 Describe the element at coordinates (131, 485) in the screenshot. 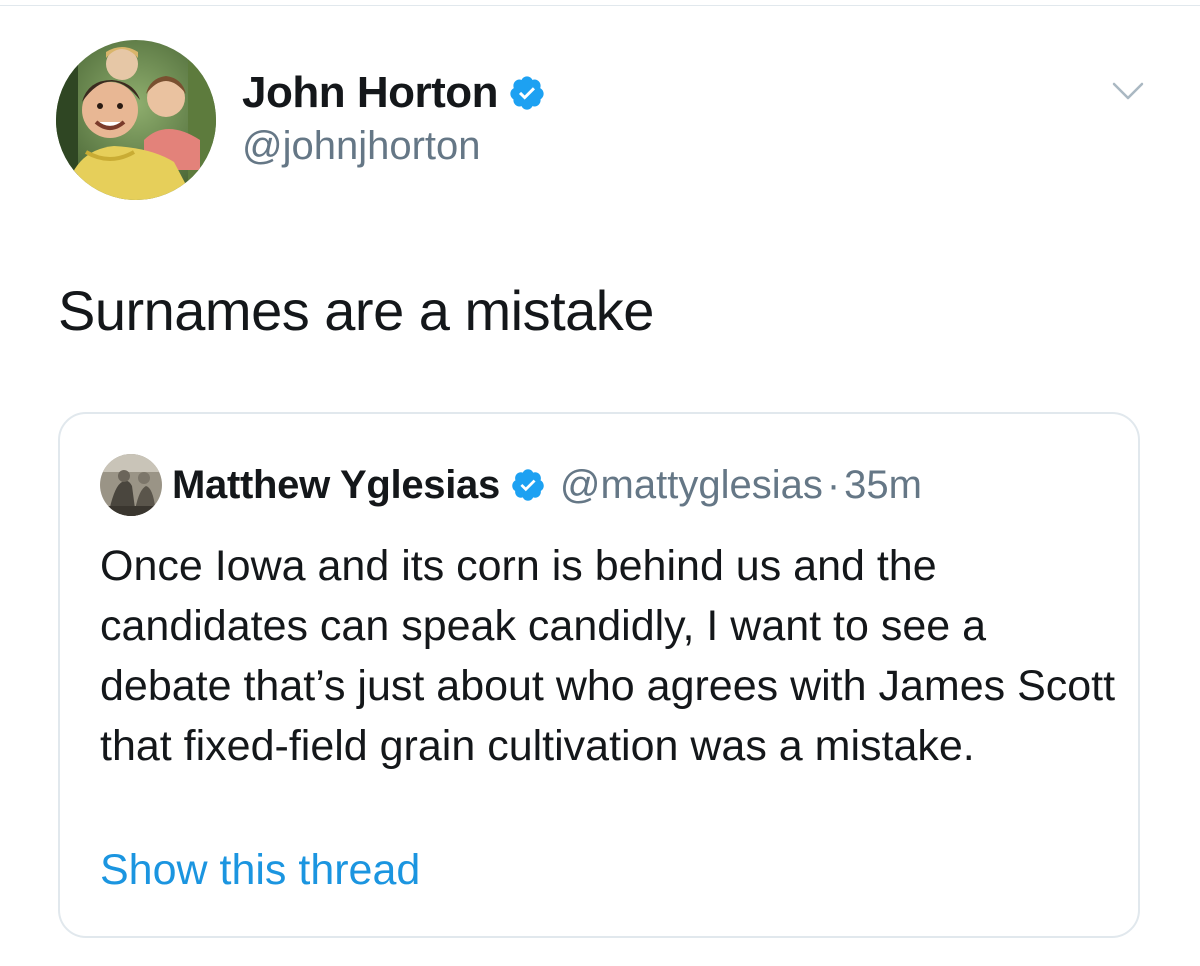

I see `quoted-author-avatar` at that location.